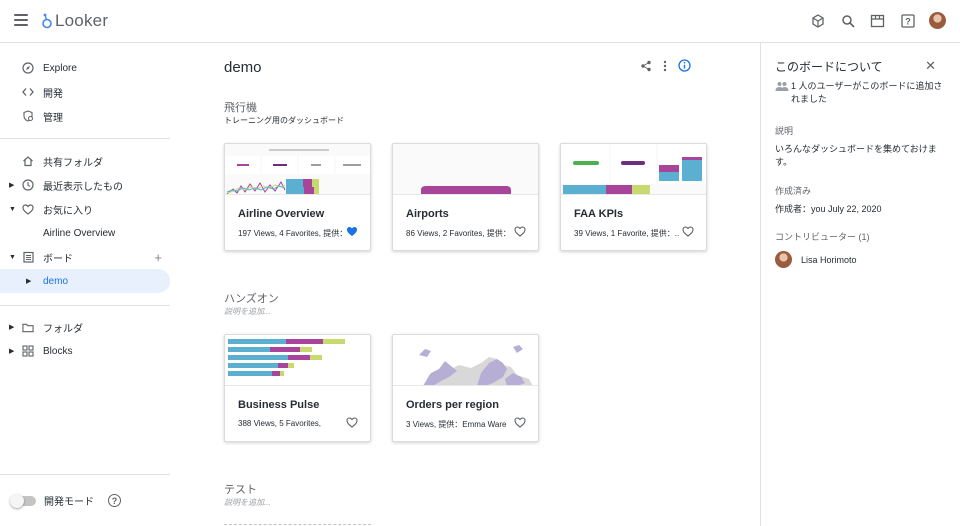 The height and width of the screenshot is (526, 960). Describe the element at coordinates (69, 502) in the screenshot. I see `dev-mode-label: 開発モード` at that location.